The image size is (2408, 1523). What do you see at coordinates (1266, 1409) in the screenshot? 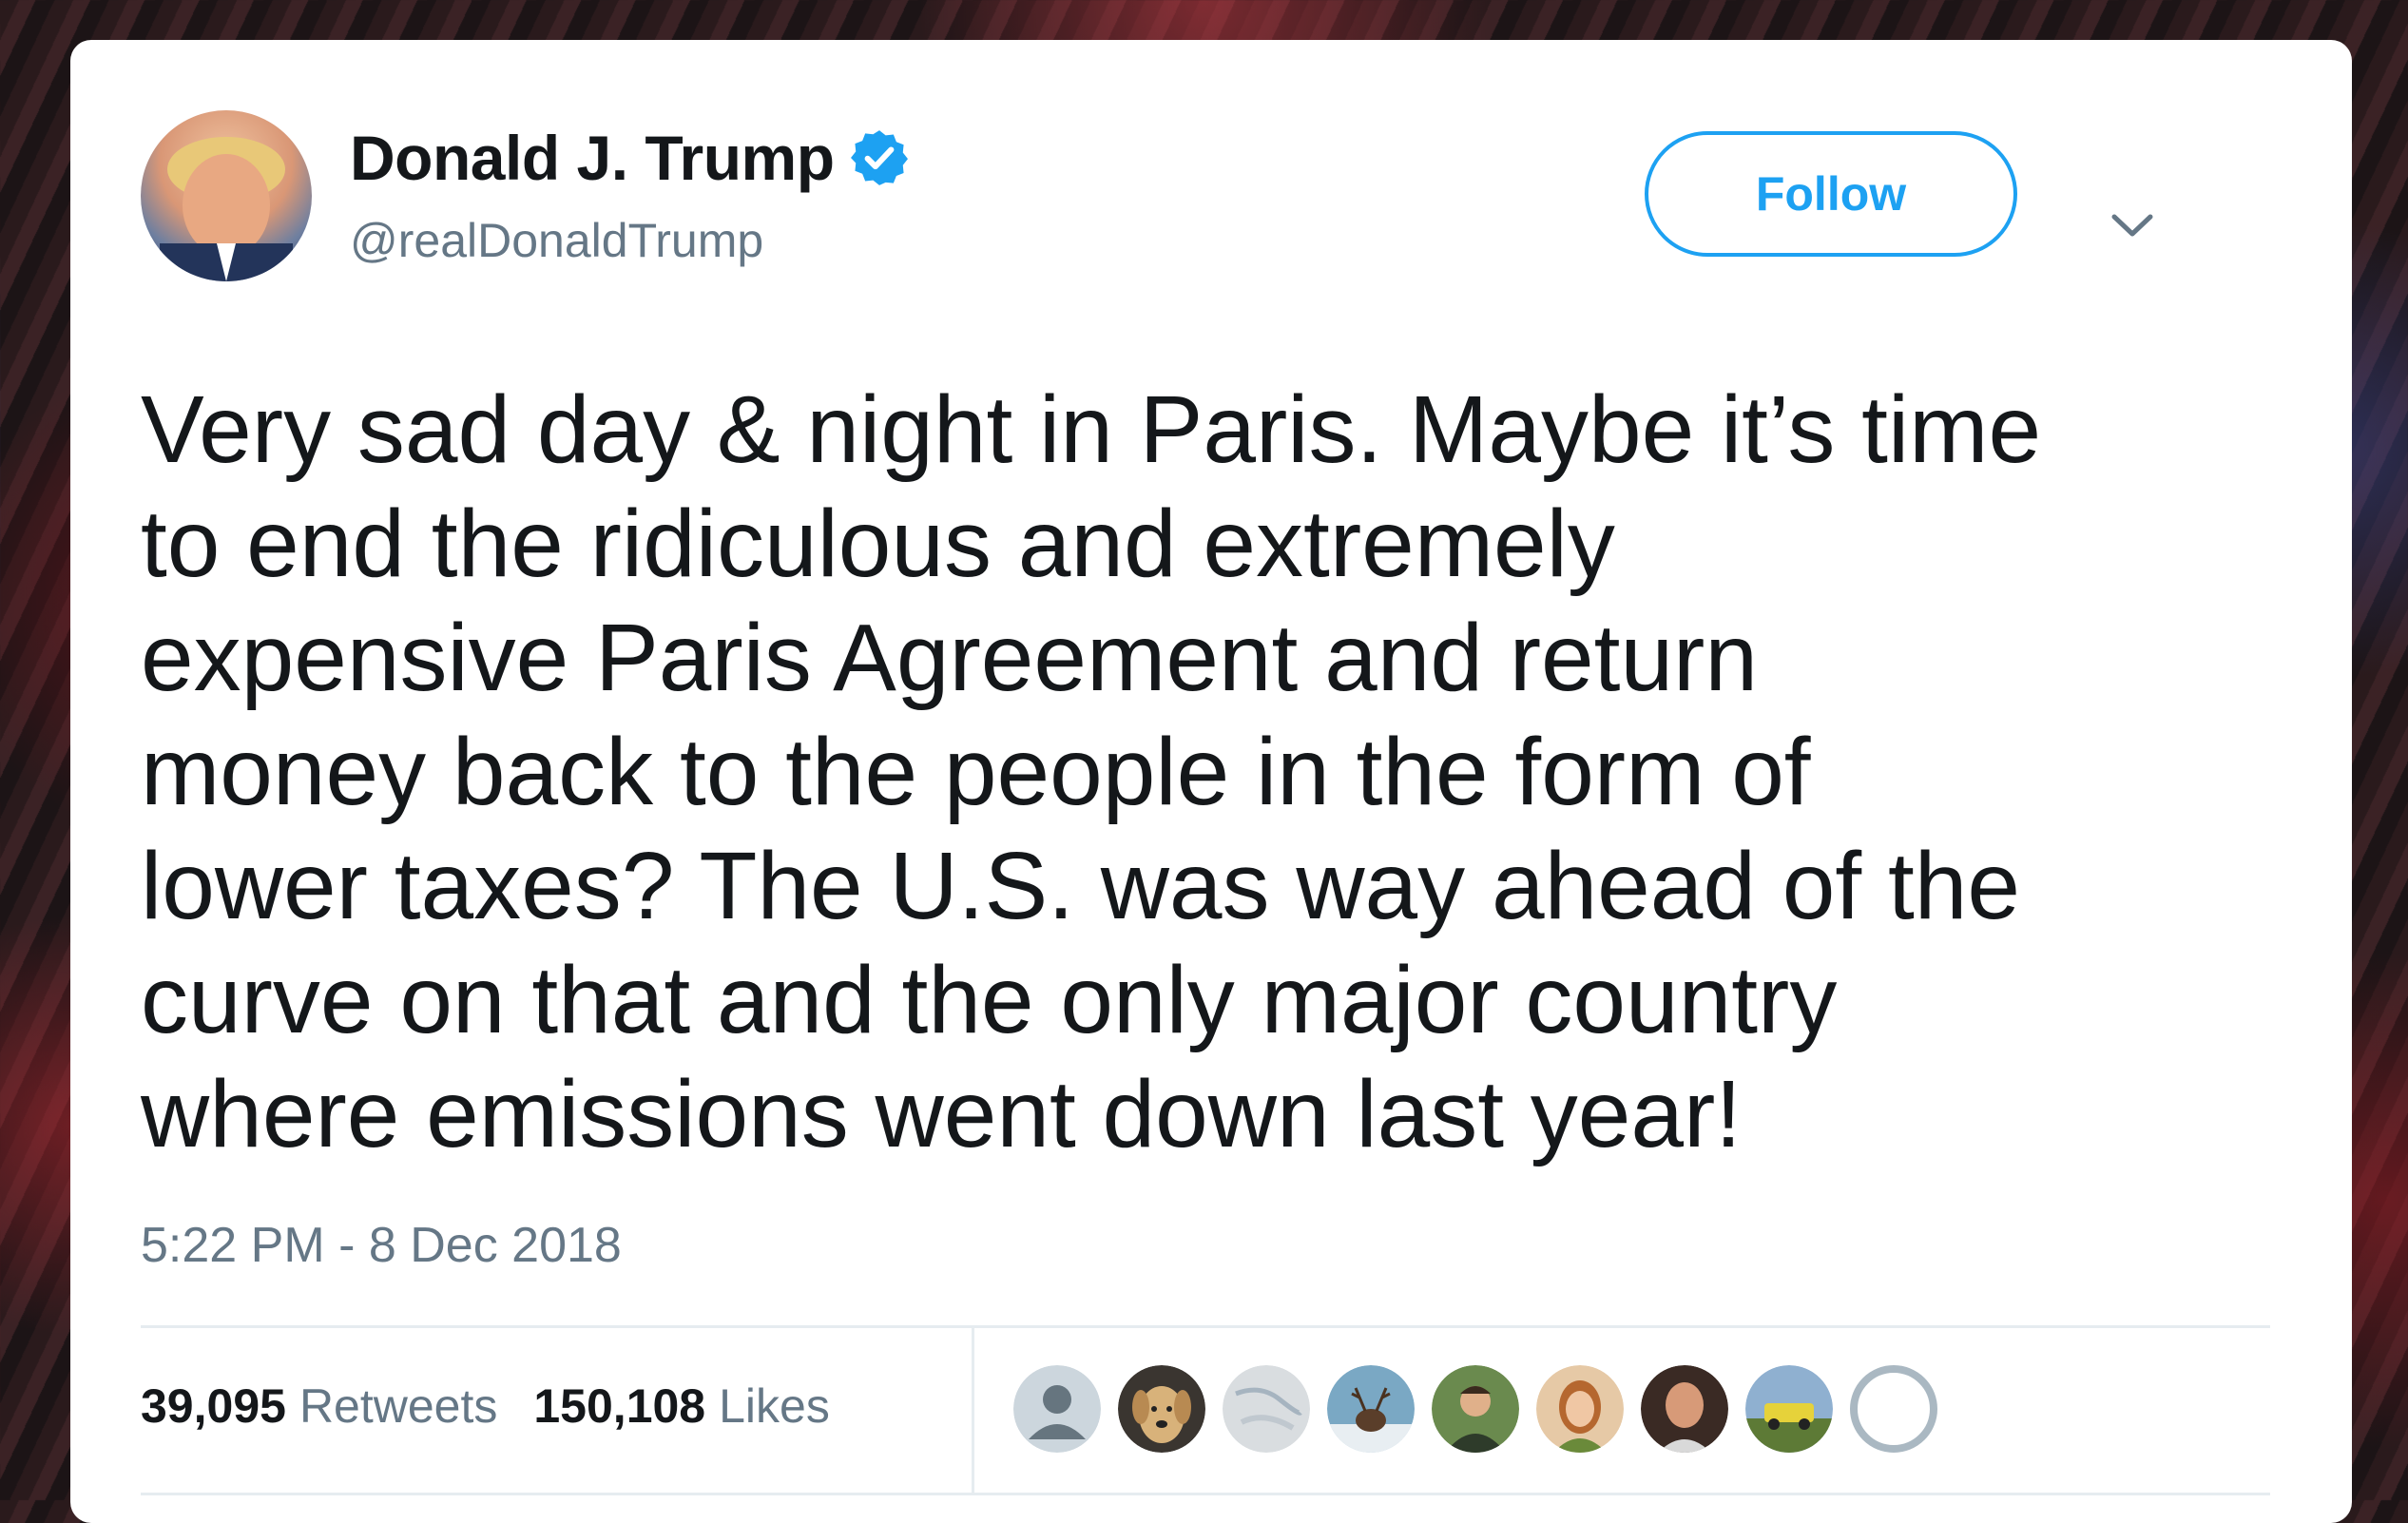
I see `map-photo-avatar` at bounding box center [1266, 1409].